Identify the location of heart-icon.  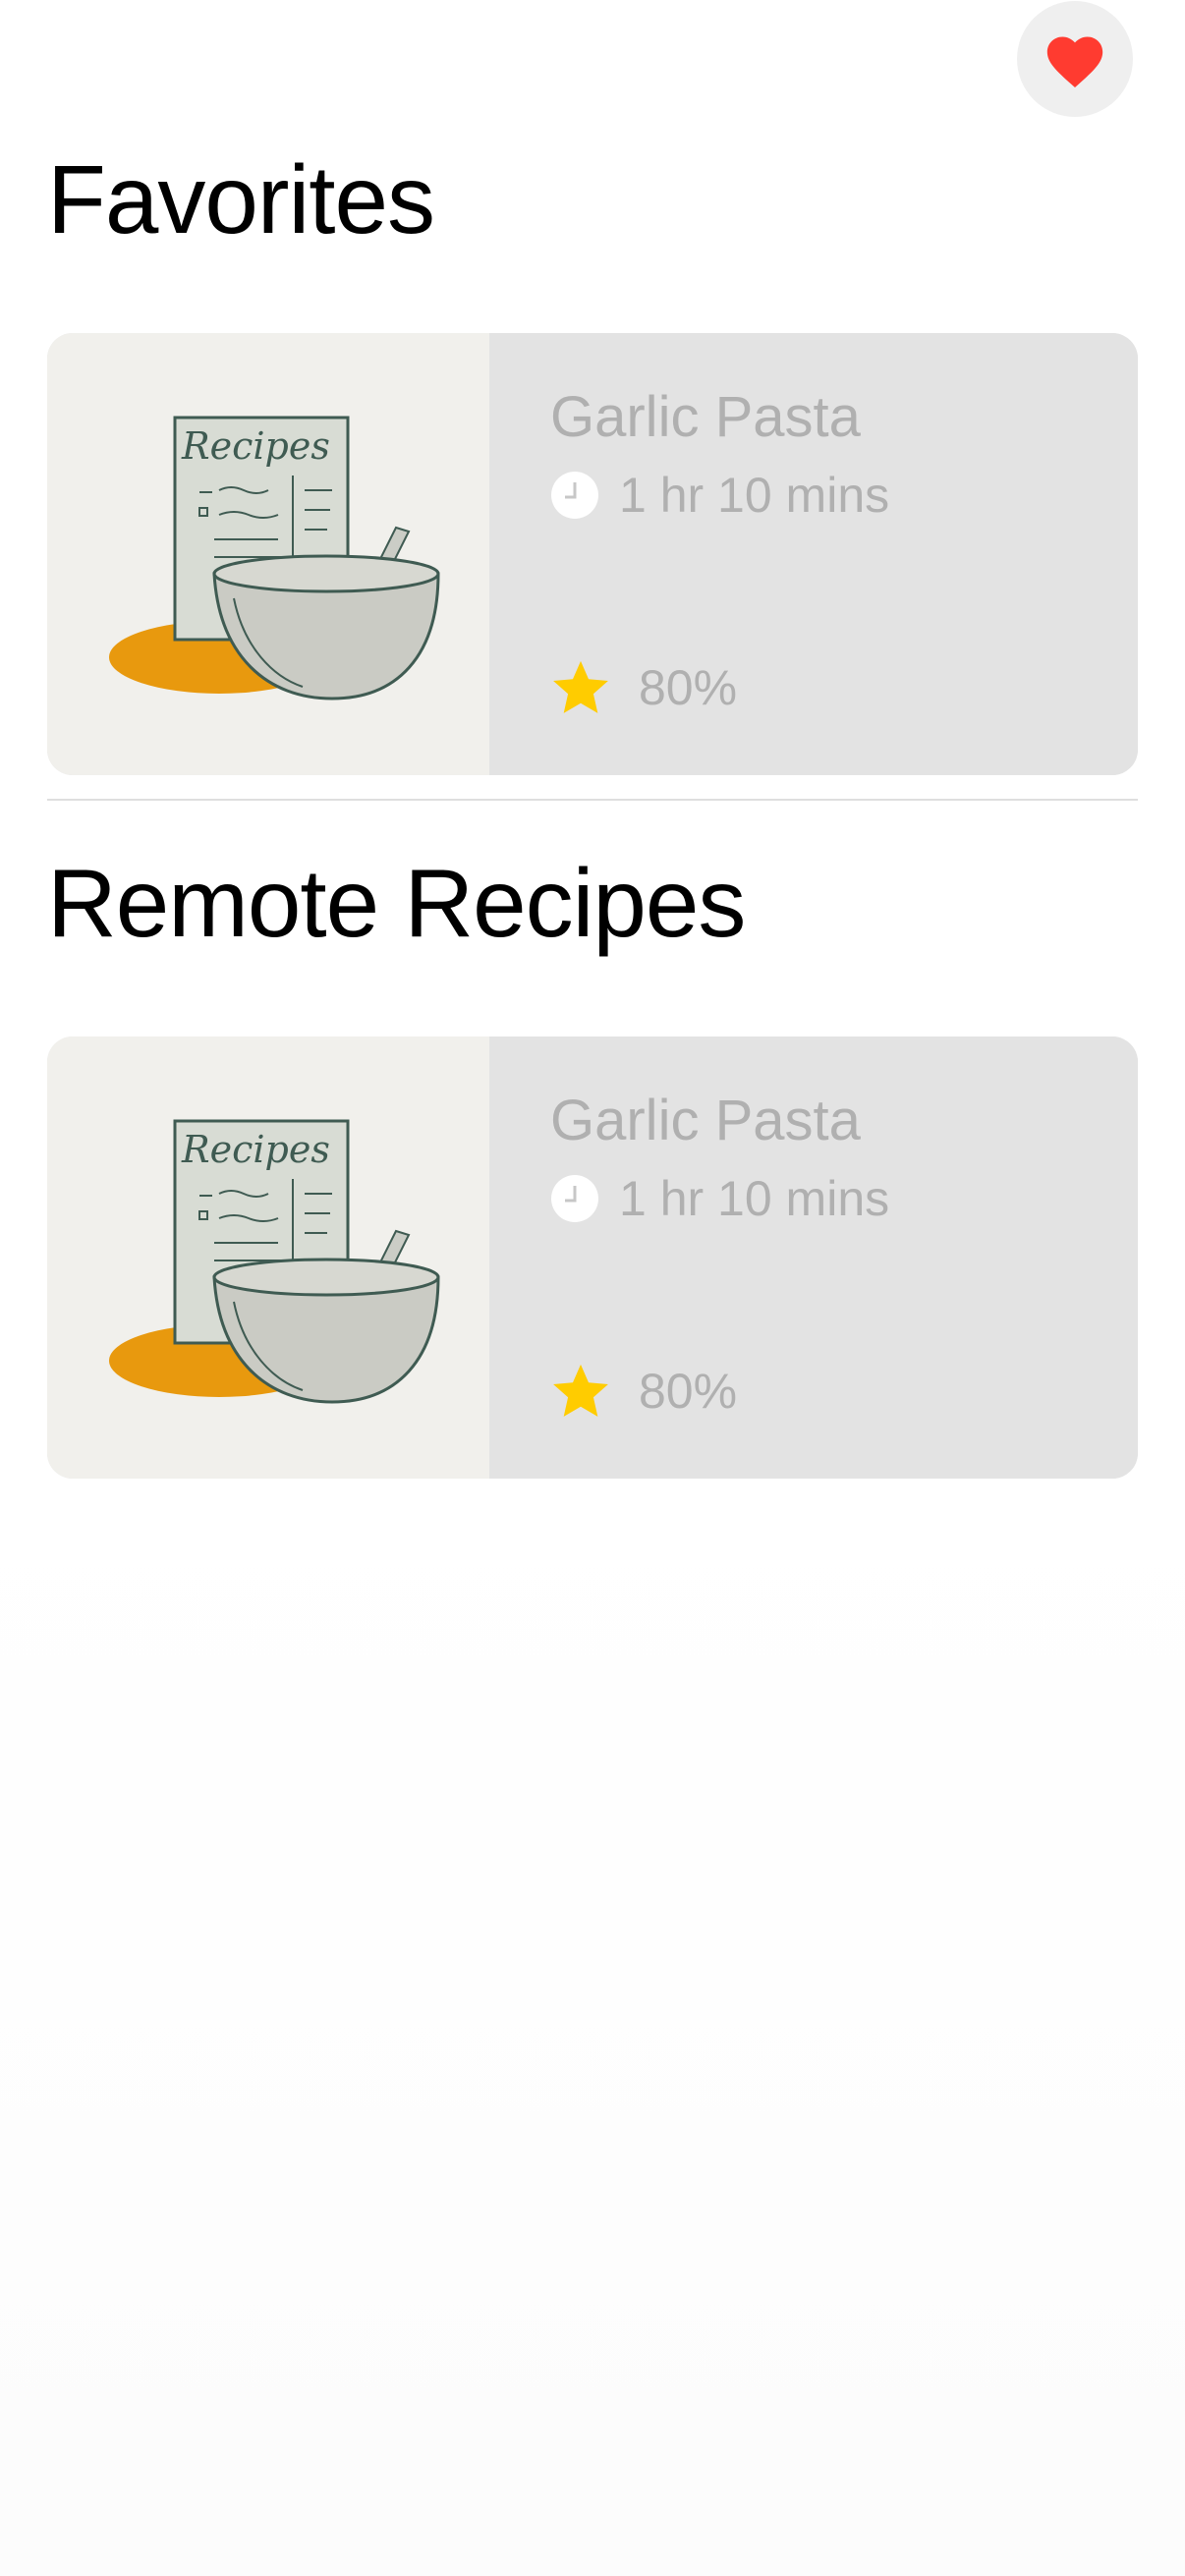
(1075, 62).